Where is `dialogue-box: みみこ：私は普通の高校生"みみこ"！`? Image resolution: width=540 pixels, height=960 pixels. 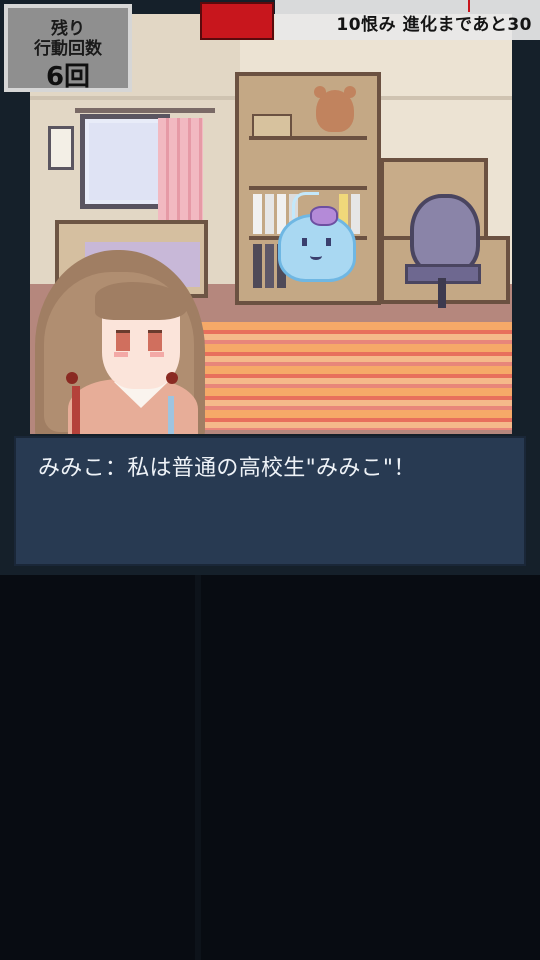
dialogue-box: みみこ：私は普通の高校生"みみこ"！ is located at coordinates (270, 501).